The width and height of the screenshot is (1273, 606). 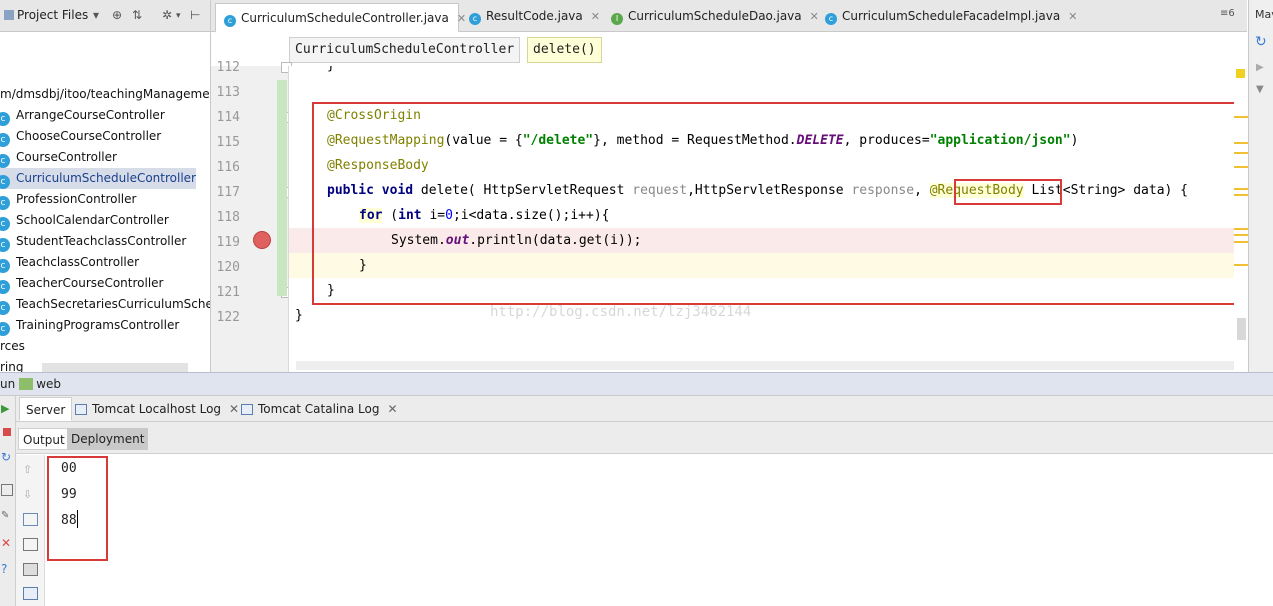 I want to click on tab-deployment: Deployment, so click(x=108, y=439).